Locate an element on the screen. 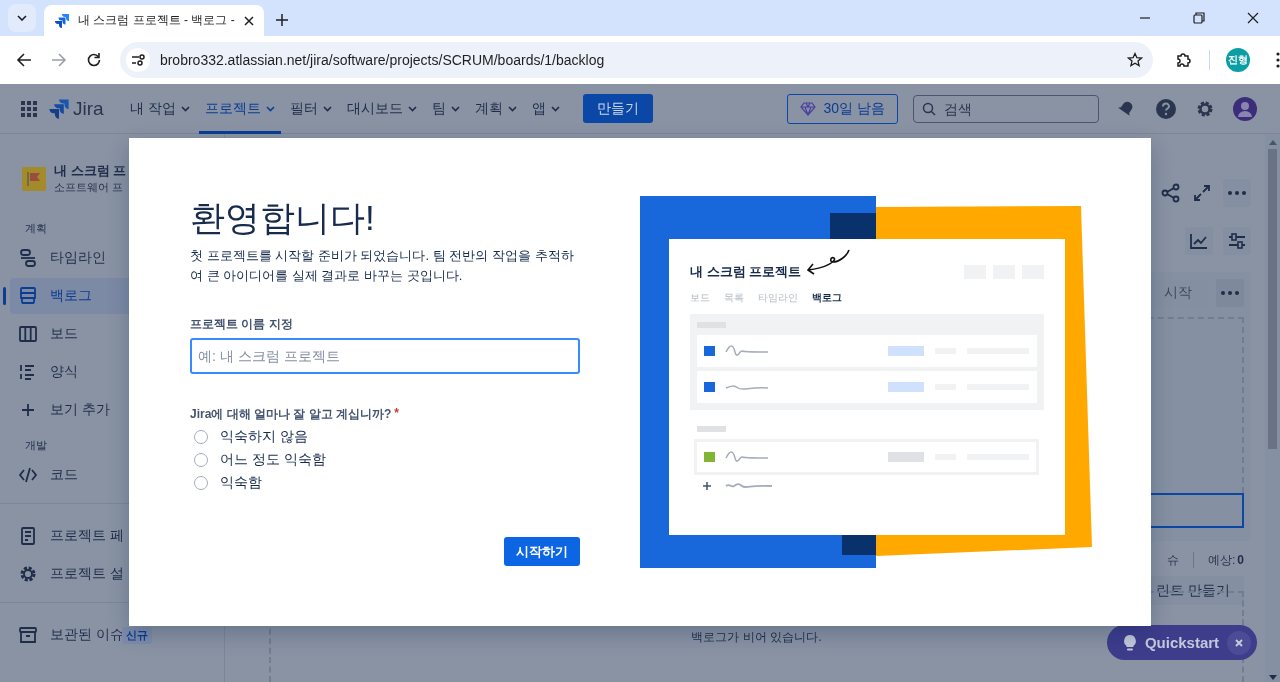 This screenshot has height=682, width=1280. search-field: 검색 is located at coordinates (1006, 108).